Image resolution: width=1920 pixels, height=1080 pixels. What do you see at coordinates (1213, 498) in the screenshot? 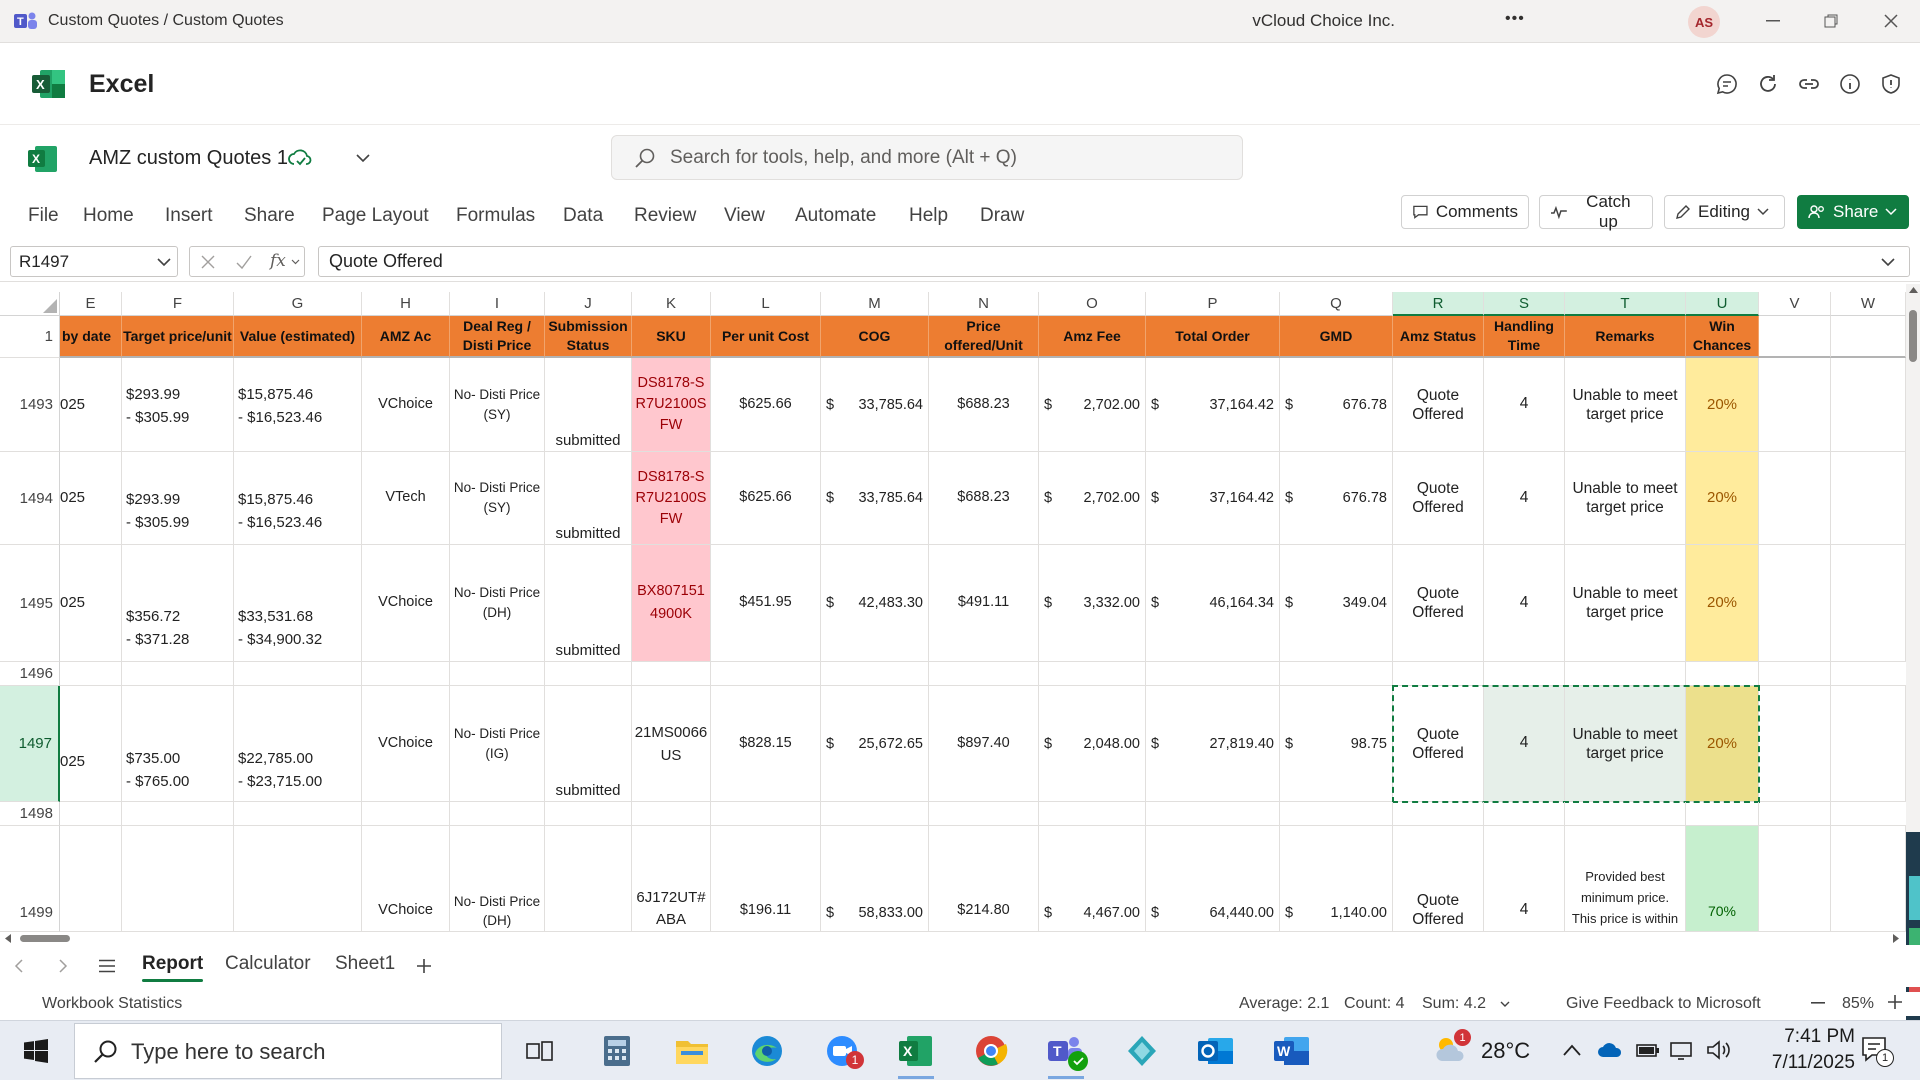
I see `total-order-cell: $37,164.42` at bounding box center [1213, 498].